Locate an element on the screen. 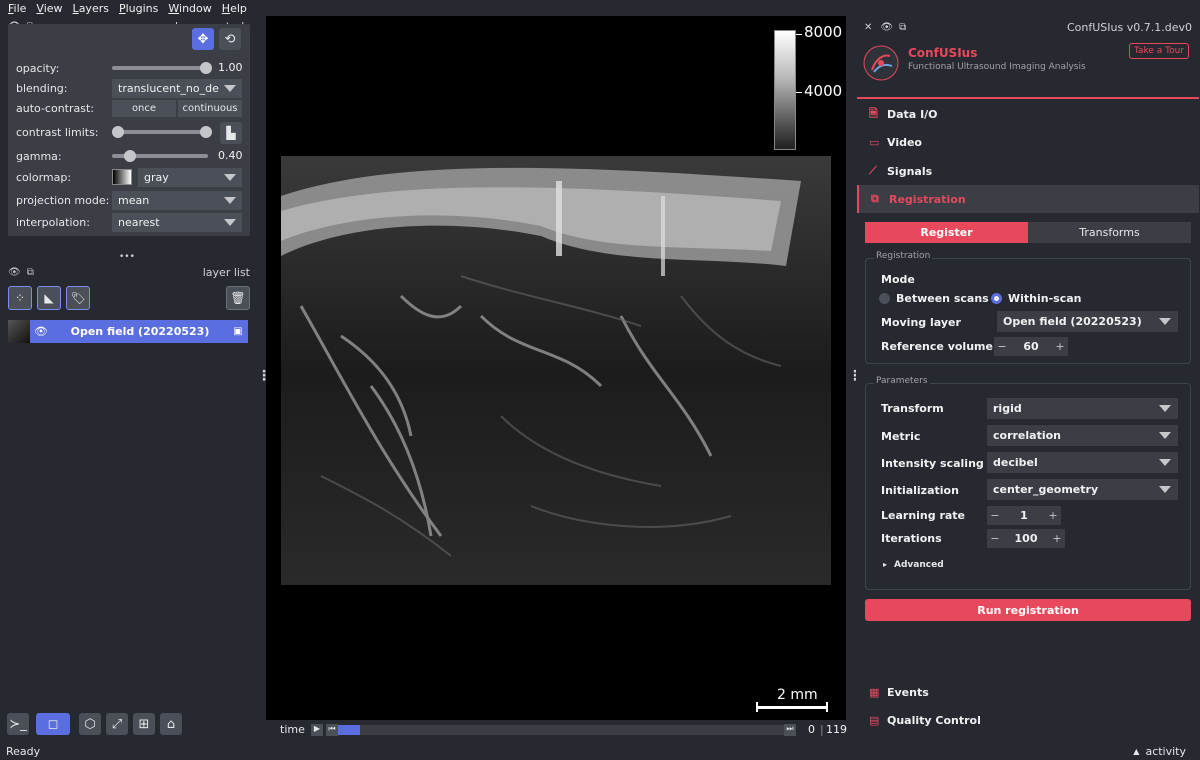 The image size is (1200, 760). contrast-min-handle is located at coordinates (118, 132).